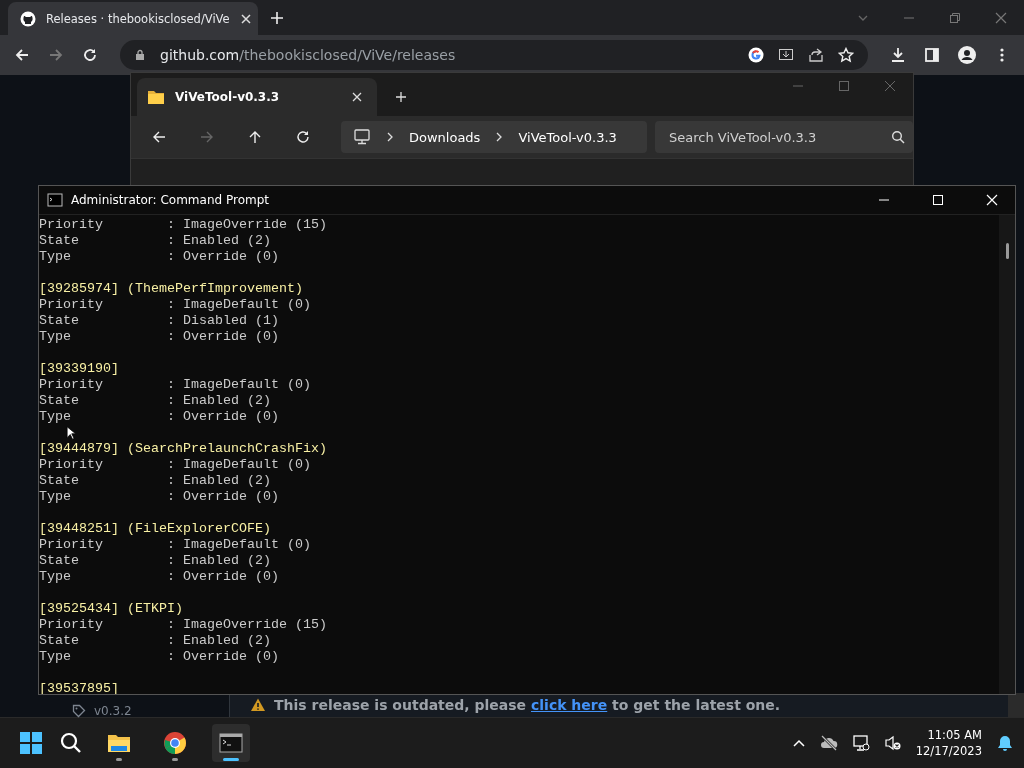 This screenshot has height=768, width=1024. Describe the element at coordinates (494, 55) in the screenshot. I see `address-bar: github.com/thebookisclosed/ViVe/releases` at that location.